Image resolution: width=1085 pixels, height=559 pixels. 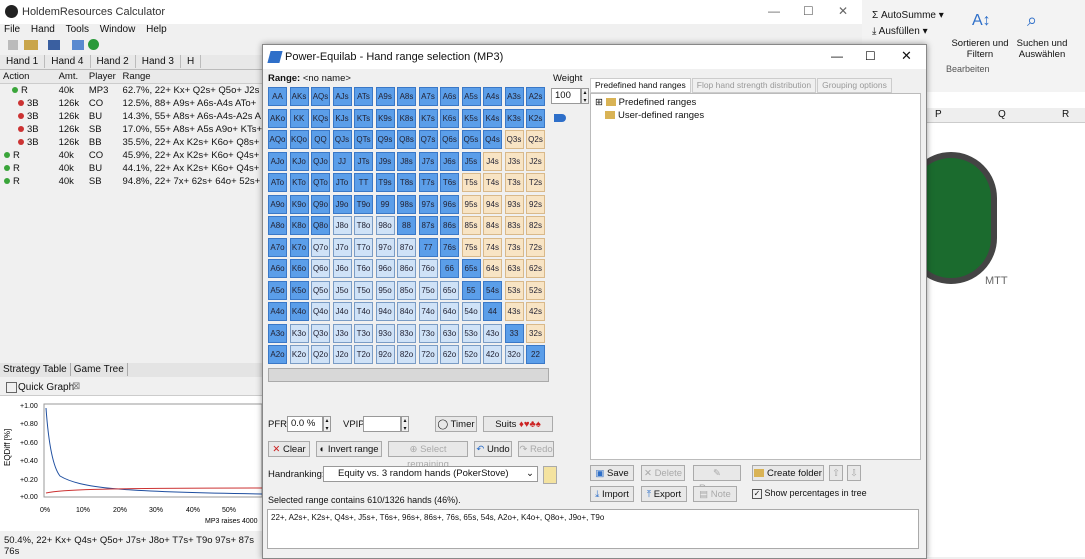 What do you see at coordinates (299, 268) in the screenshot?
I see `hand-cell: K6o` at bounding box center [299, 268].